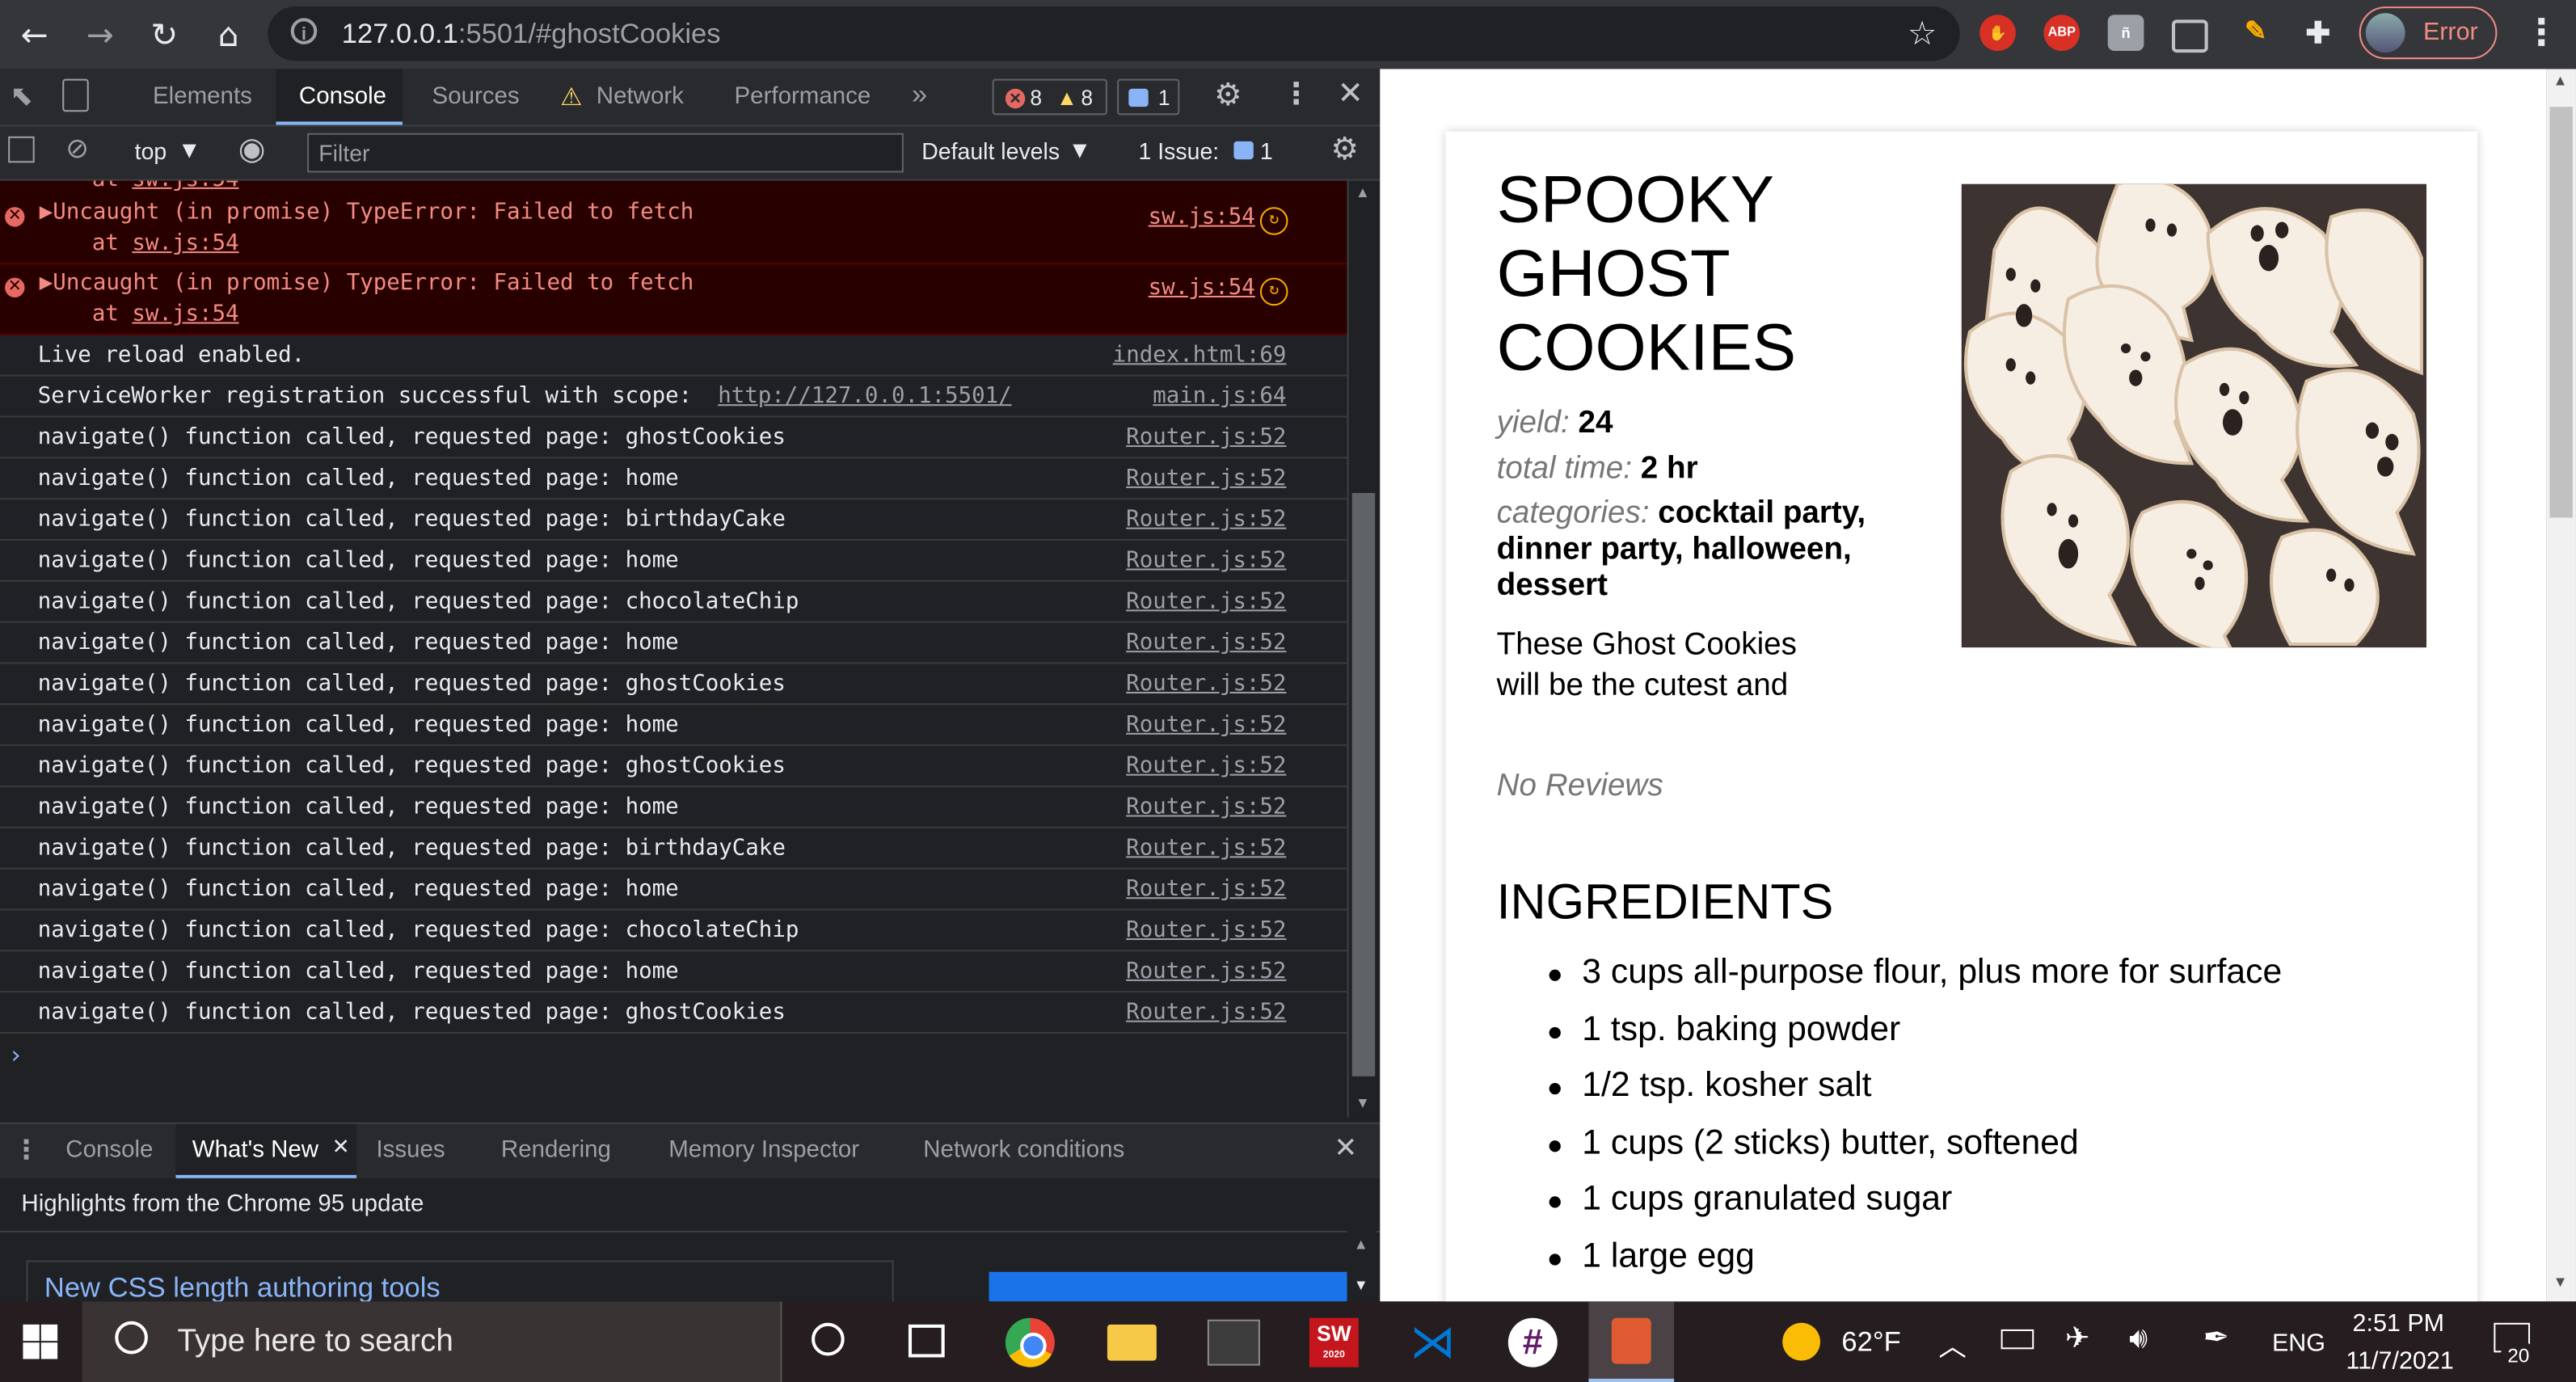 The width and height of the screenshot is (2576, 1382). I want to click on live-expression-eye-icon: ◉, so click(252, 150).